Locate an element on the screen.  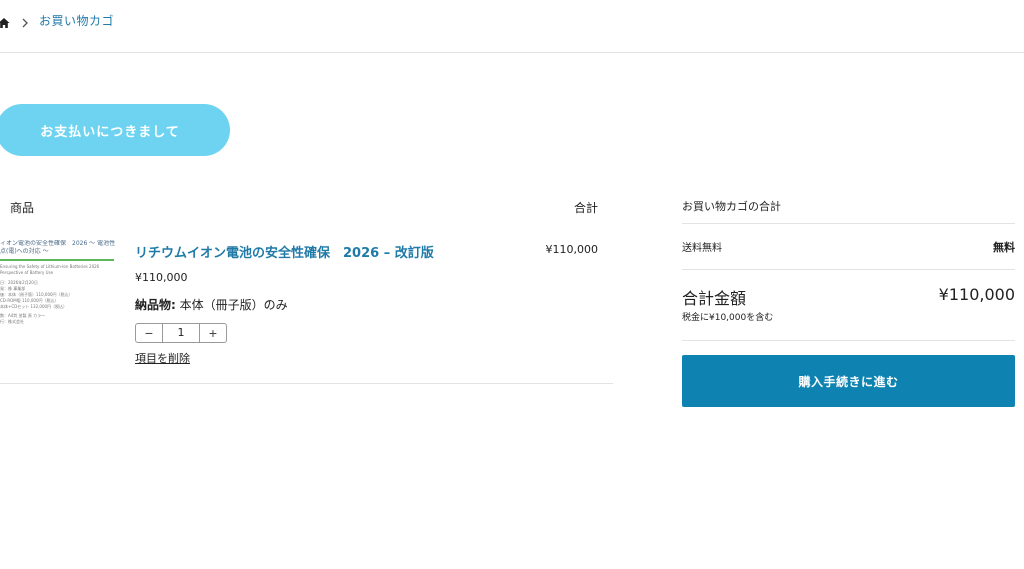
product-price: ¥110,000 is located at coordinates (161, 277).